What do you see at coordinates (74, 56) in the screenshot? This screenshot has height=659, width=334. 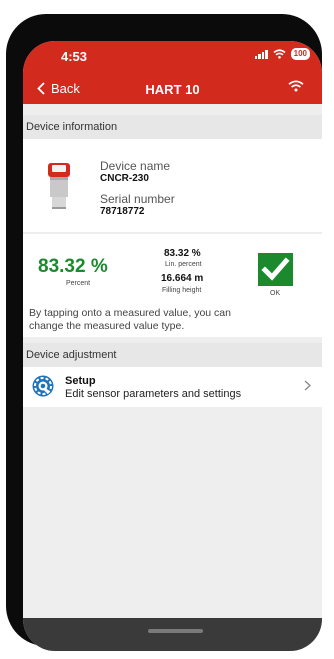 I see `status-time: 4:53` at bounding box center [74, 56].